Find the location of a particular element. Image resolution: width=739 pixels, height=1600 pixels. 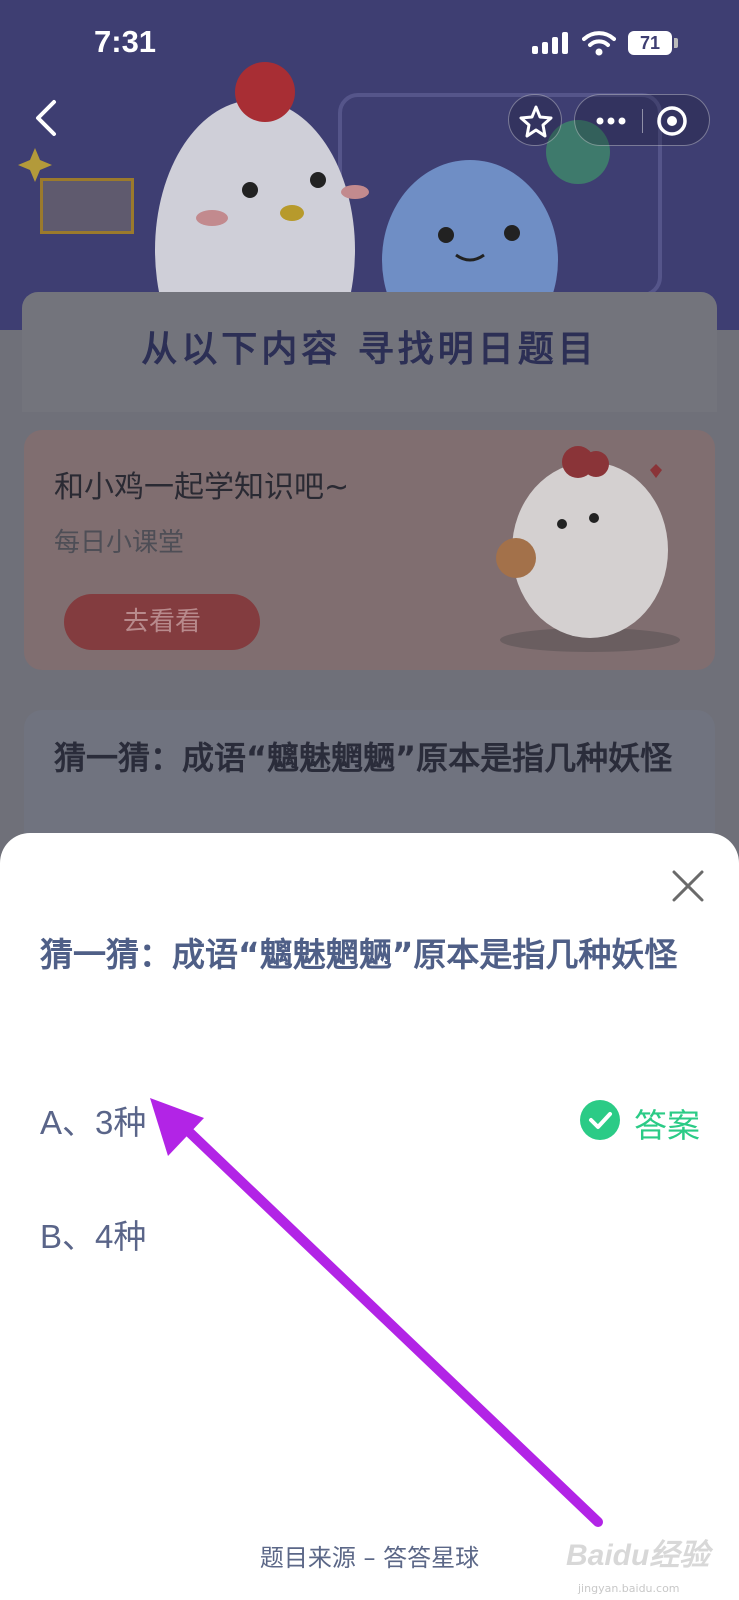

medal-frame is located at coordinates (87, 206).